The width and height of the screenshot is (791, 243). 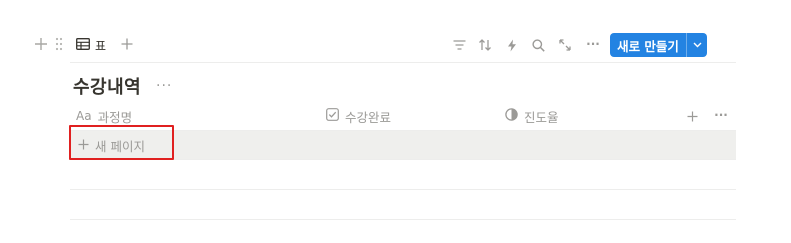 What do you see at coordinates (332, 116) in the screenshot?
I see `checkbox-property-icon` at bounding box center [332, 116].